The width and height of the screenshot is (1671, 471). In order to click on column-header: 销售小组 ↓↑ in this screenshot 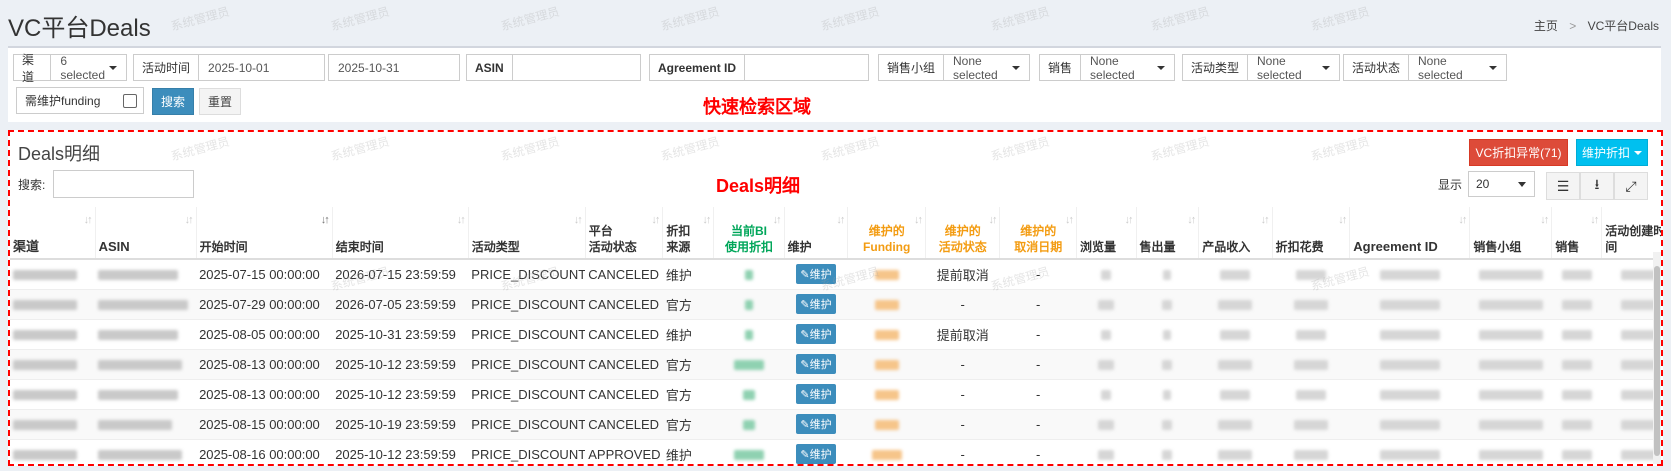, I will do `click(1511, 233)`.